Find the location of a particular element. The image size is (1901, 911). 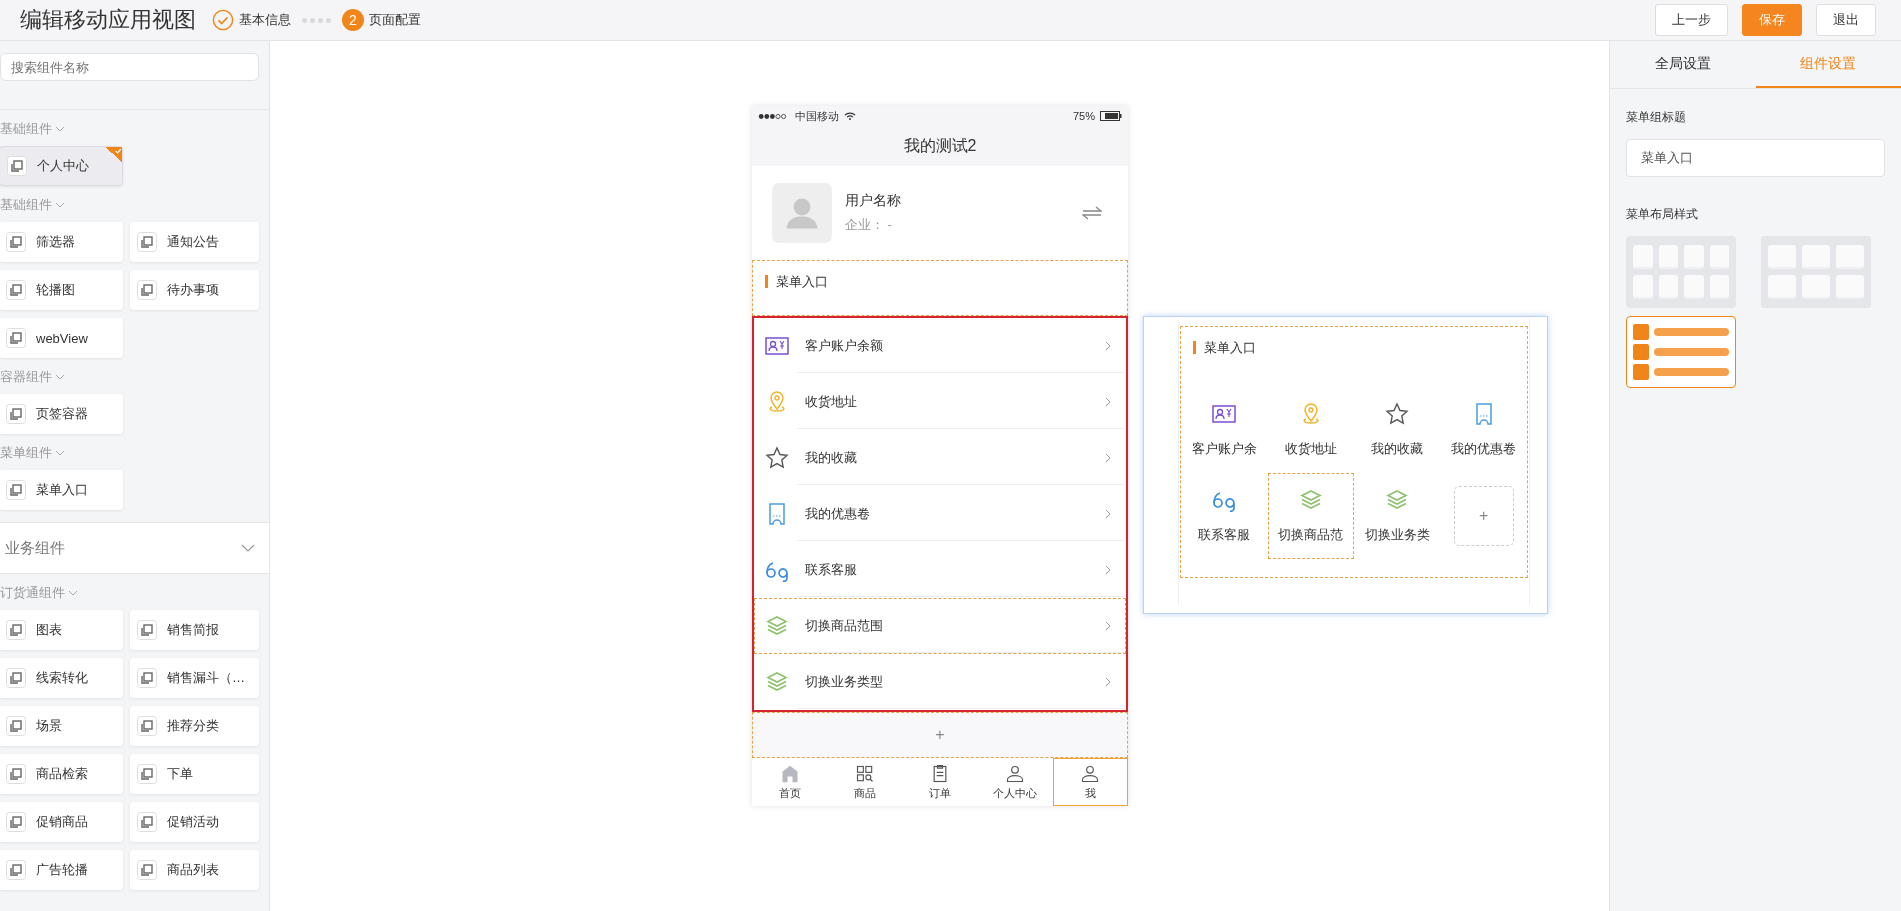

menu-grid-item: 收货地址 is located at coordinates (1310, 430).